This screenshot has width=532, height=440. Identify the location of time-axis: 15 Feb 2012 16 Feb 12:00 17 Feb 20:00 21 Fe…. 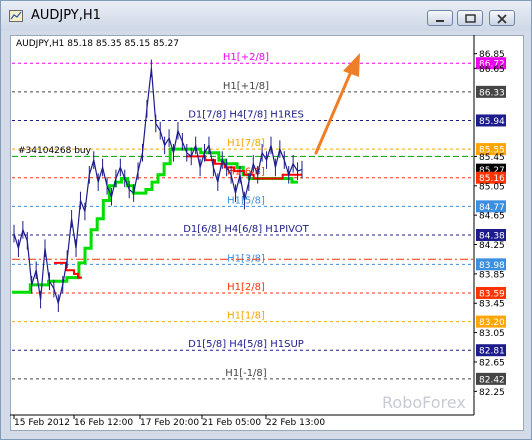
(242, 421).